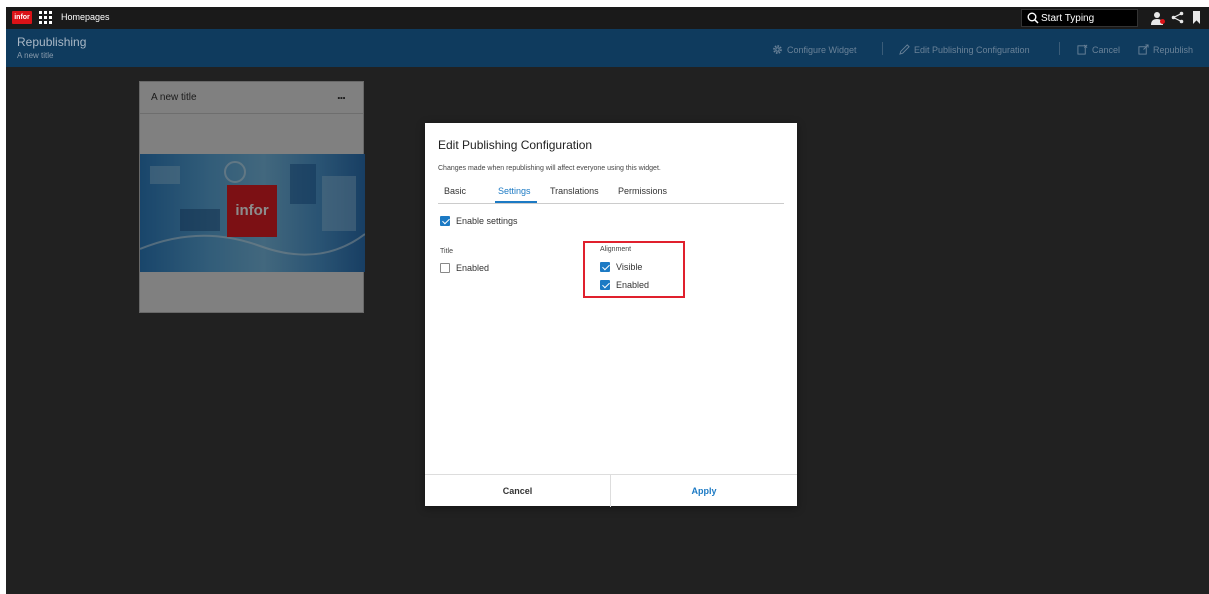  Describe the element at coordinates (22, 17) in the screenshot. I see `infor-logo: infor` at that location.